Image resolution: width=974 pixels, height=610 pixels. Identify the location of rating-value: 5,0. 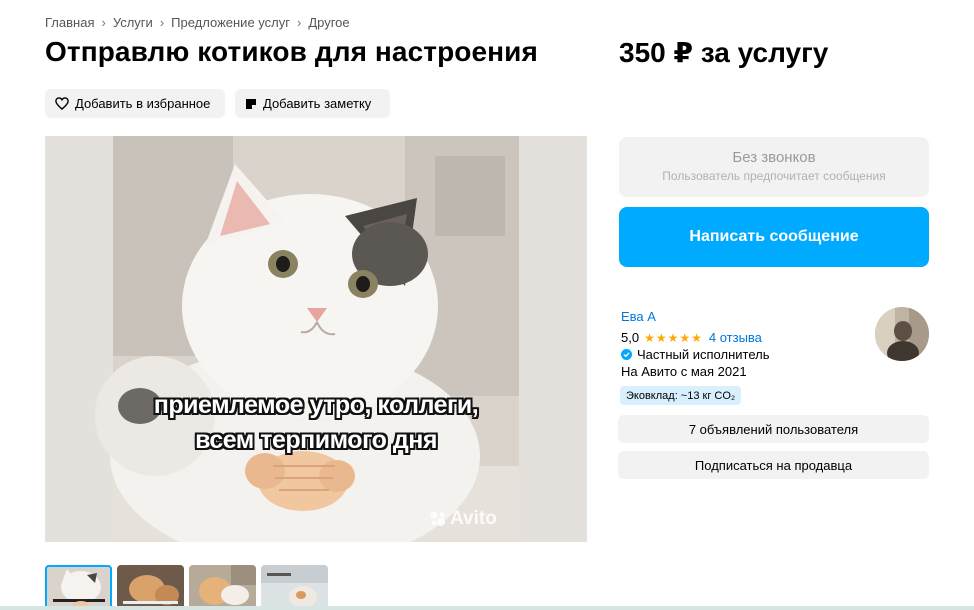
(630, 337).